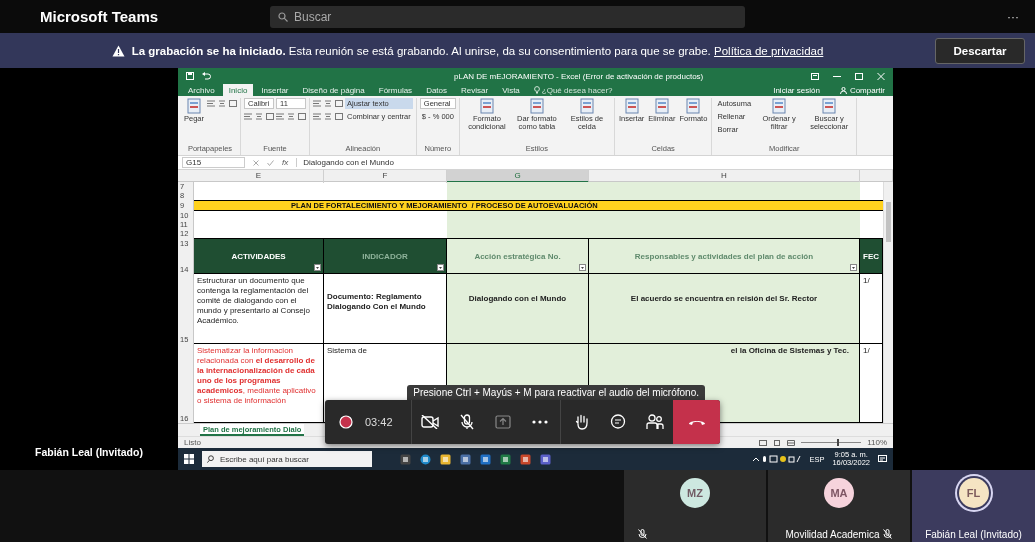  I want to click on column-heading: FEC, so click(871, 256).